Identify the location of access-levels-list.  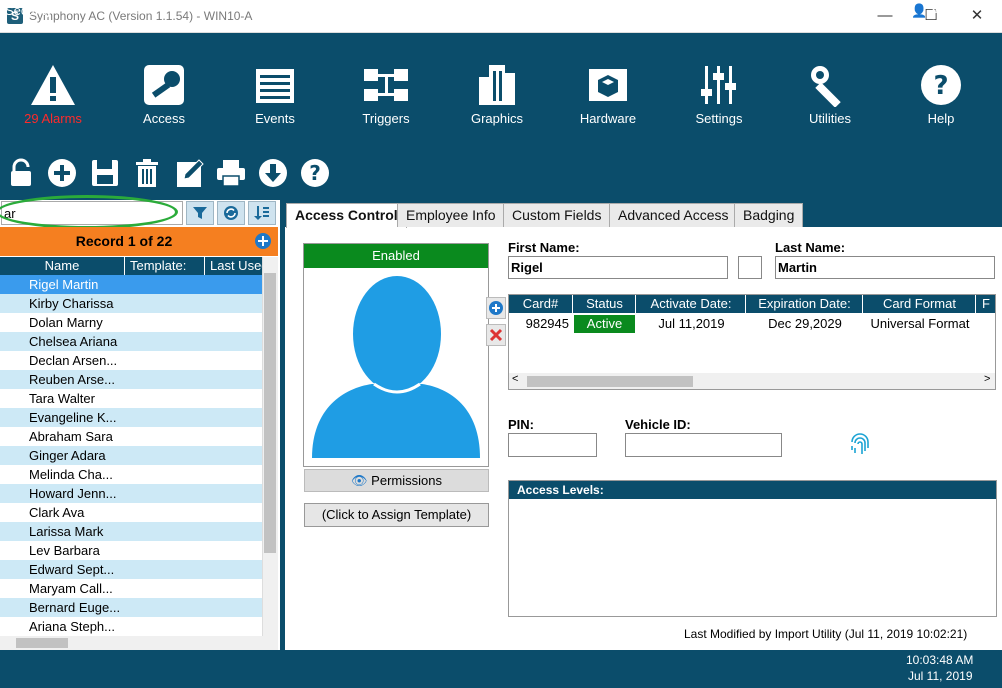
(752, 548).